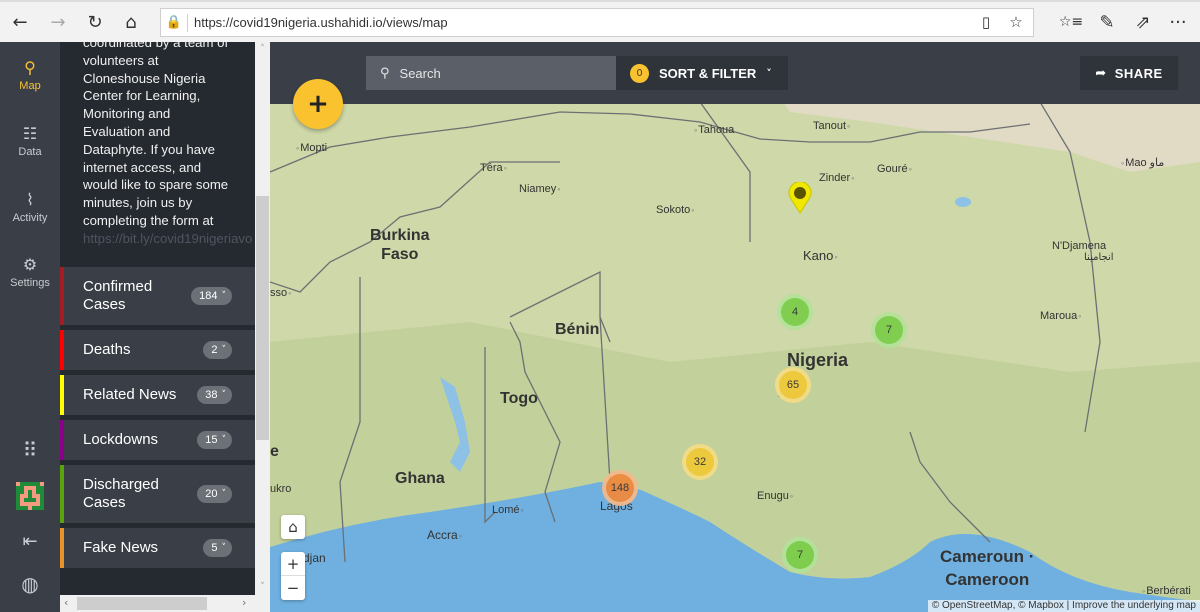 The height and width of the screenshot is (612, 1200). What do you see at coordinates (20, 22) in the screenshot?
I see `back-icon: ←` at bounding box center [20, 22].